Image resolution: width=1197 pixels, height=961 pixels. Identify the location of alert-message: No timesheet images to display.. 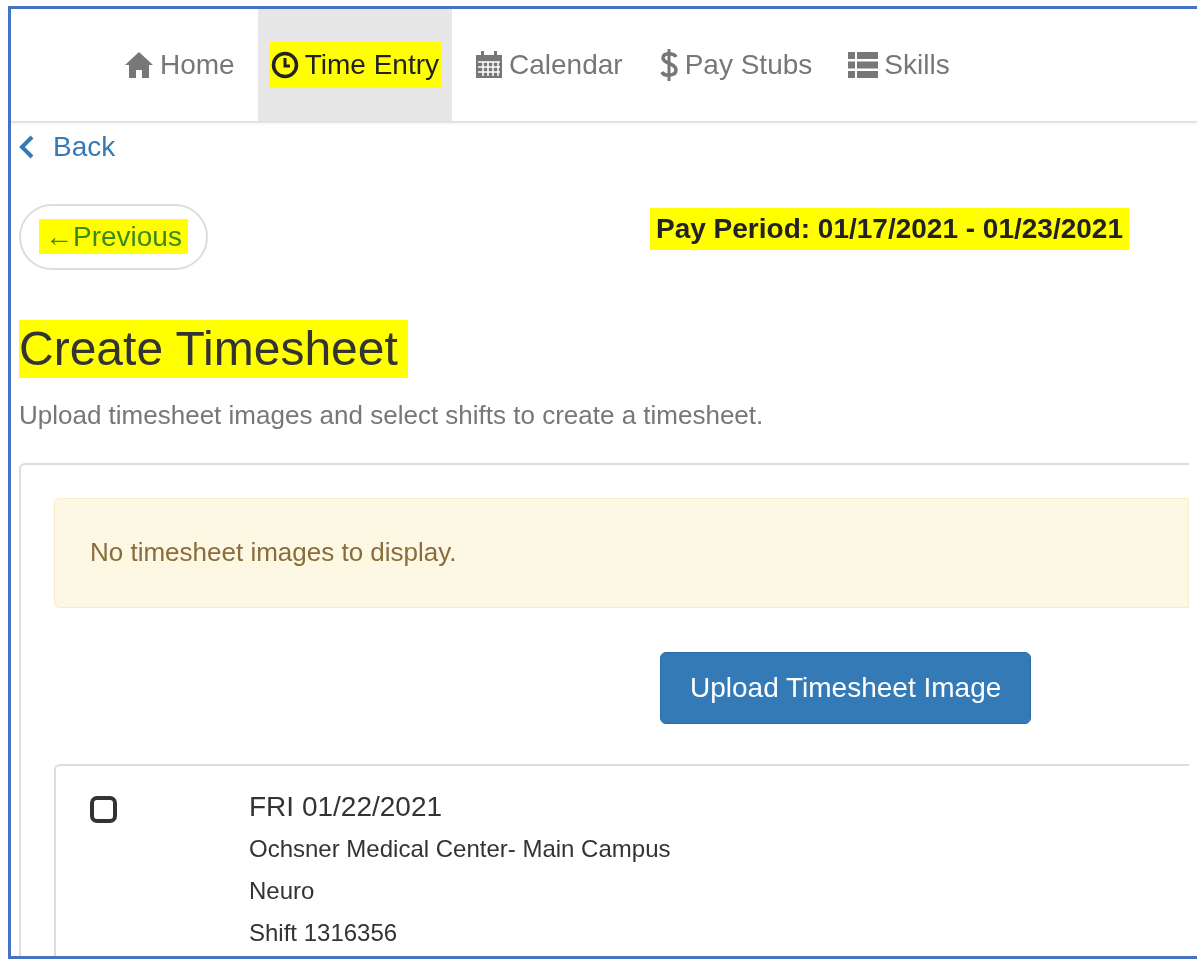
(621, 552).